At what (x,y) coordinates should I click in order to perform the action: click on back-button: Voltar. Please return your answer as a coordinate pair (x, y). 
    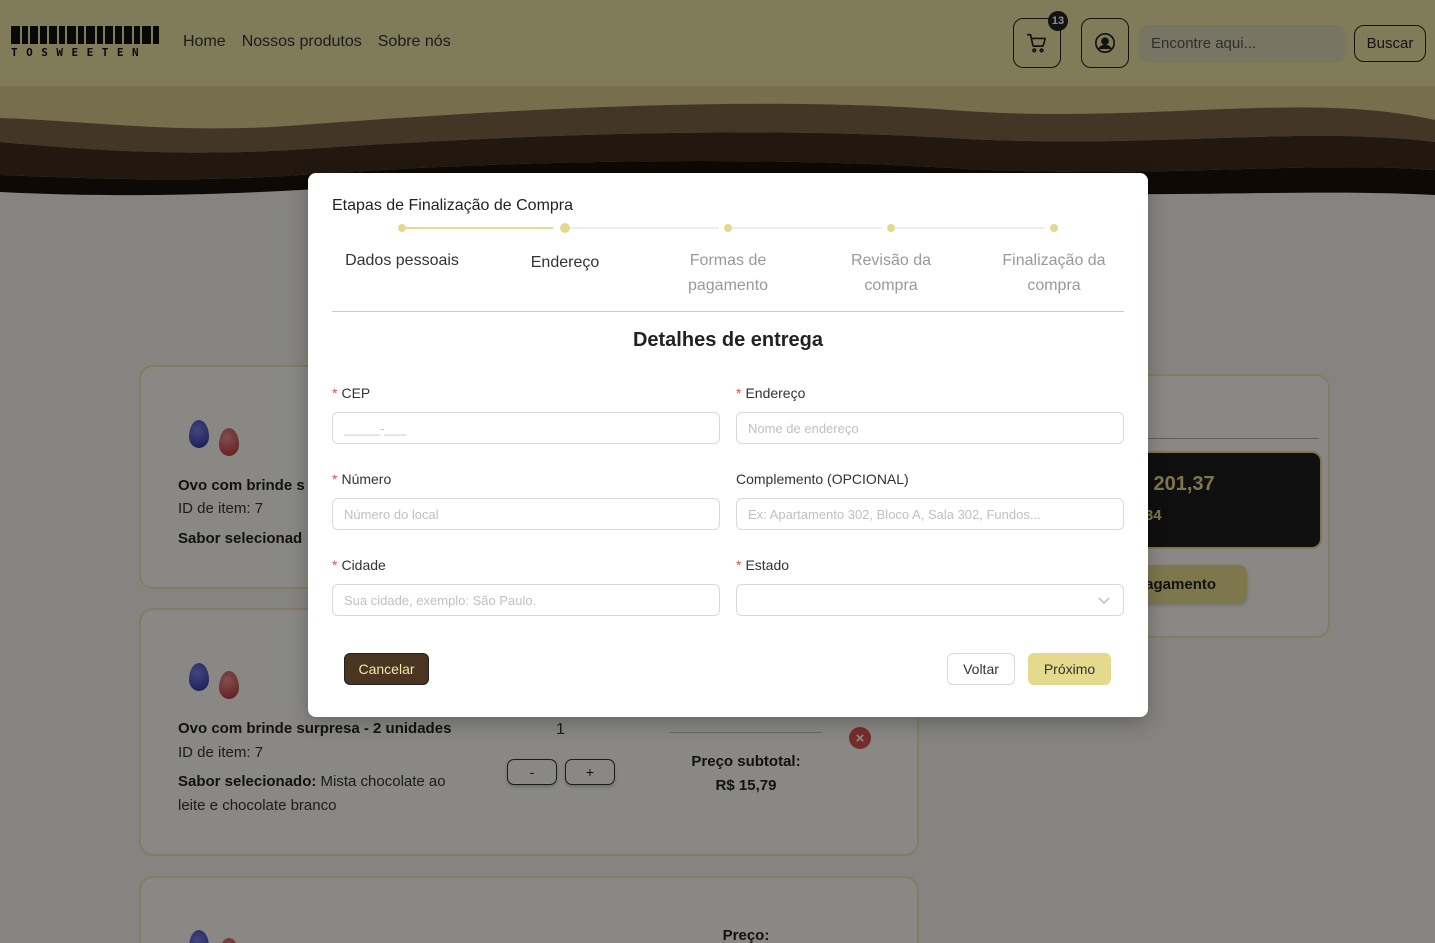
    Looking at the image, I should click on (981, 669).